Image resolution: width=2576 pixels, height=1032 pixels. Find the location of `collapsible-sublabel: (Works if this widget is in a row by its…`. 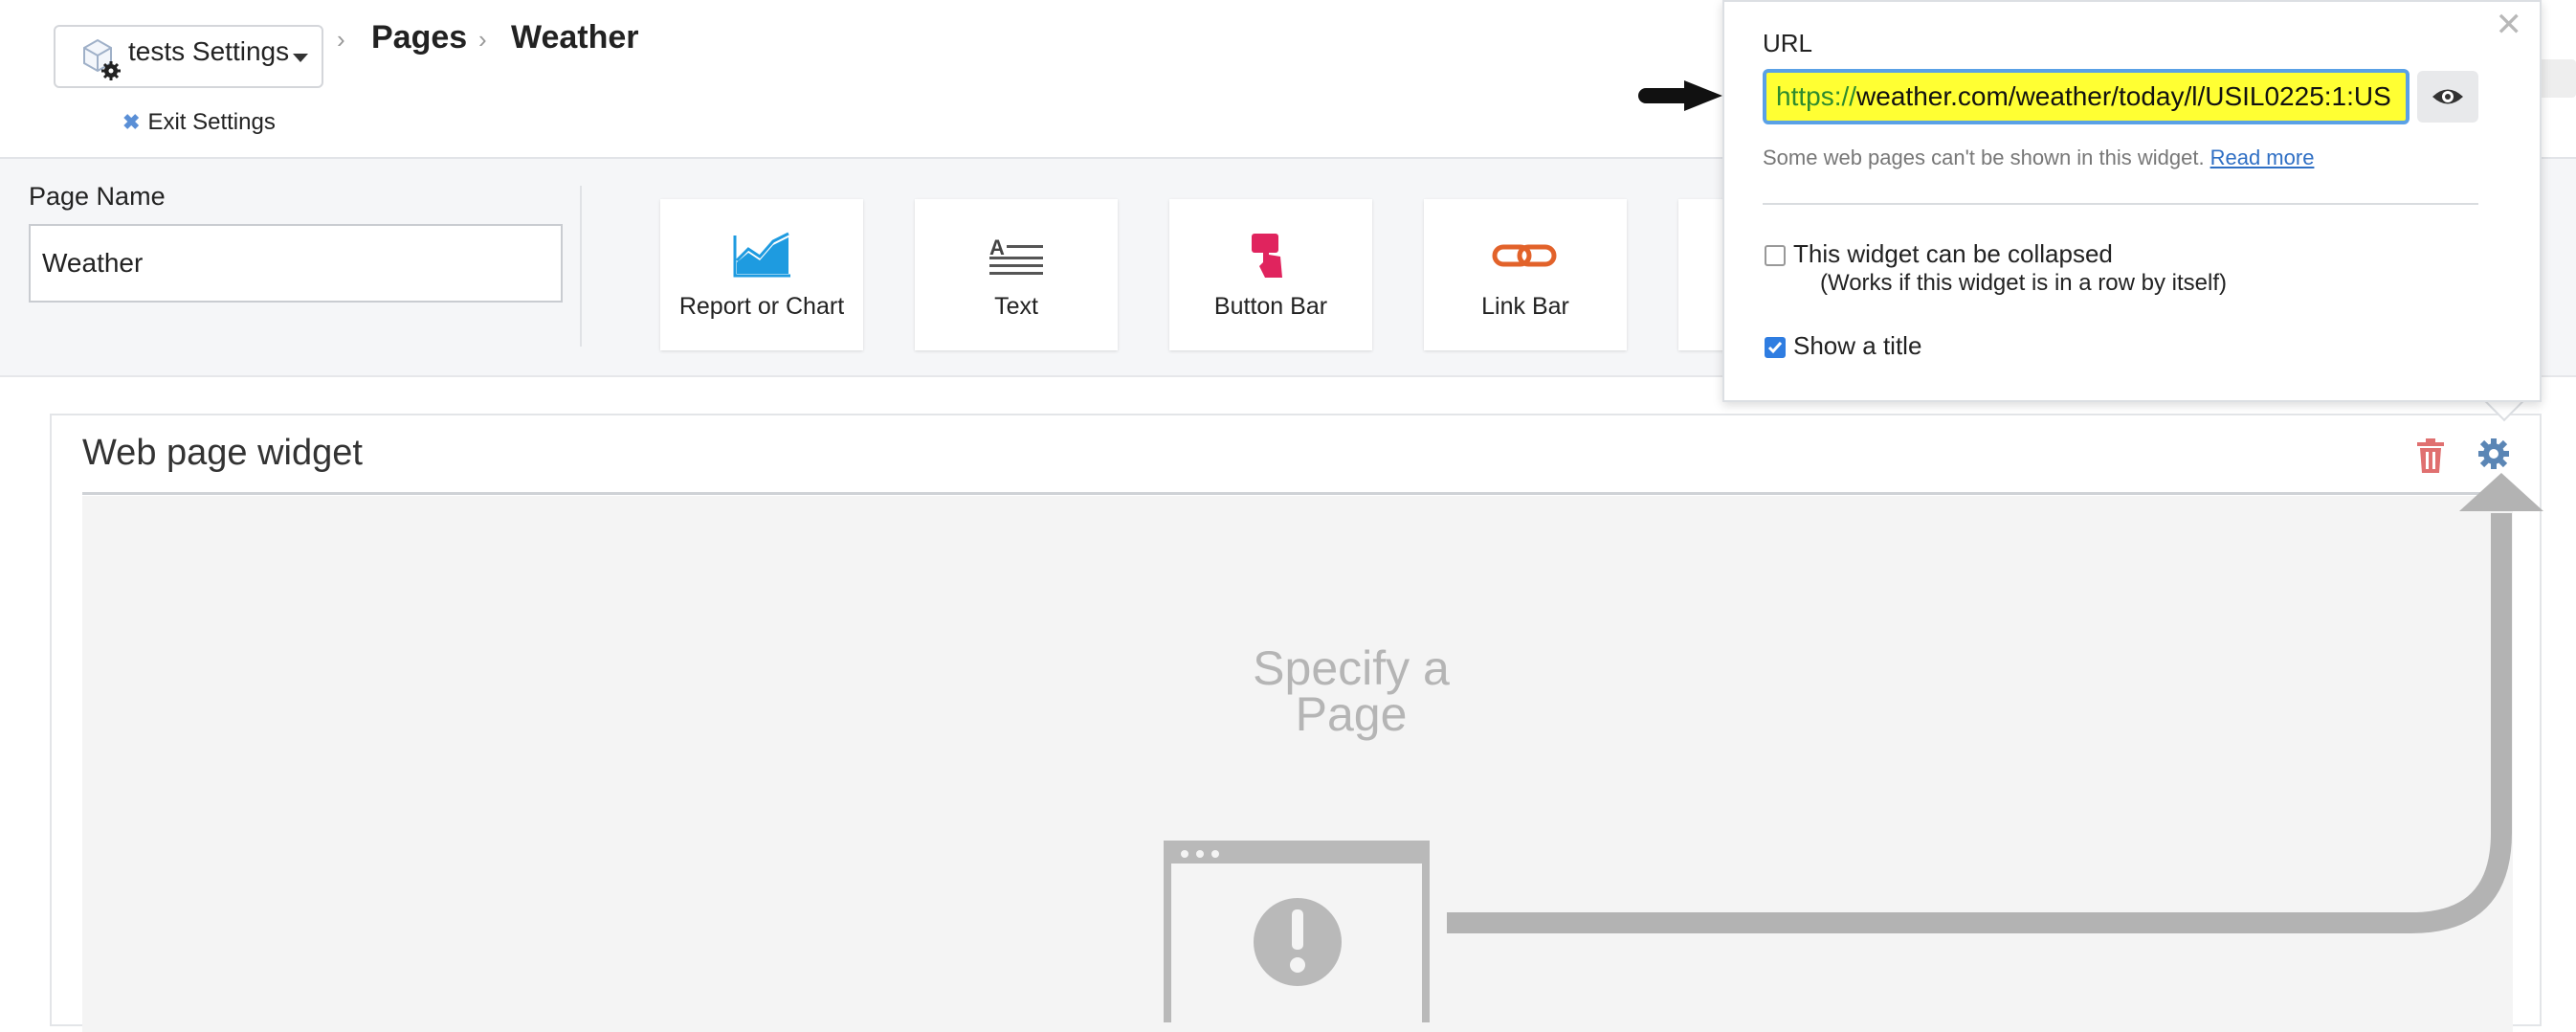

collapsible-sublabel: (Works if this widget is in a row by its… is located at coordinates (2024, 283).